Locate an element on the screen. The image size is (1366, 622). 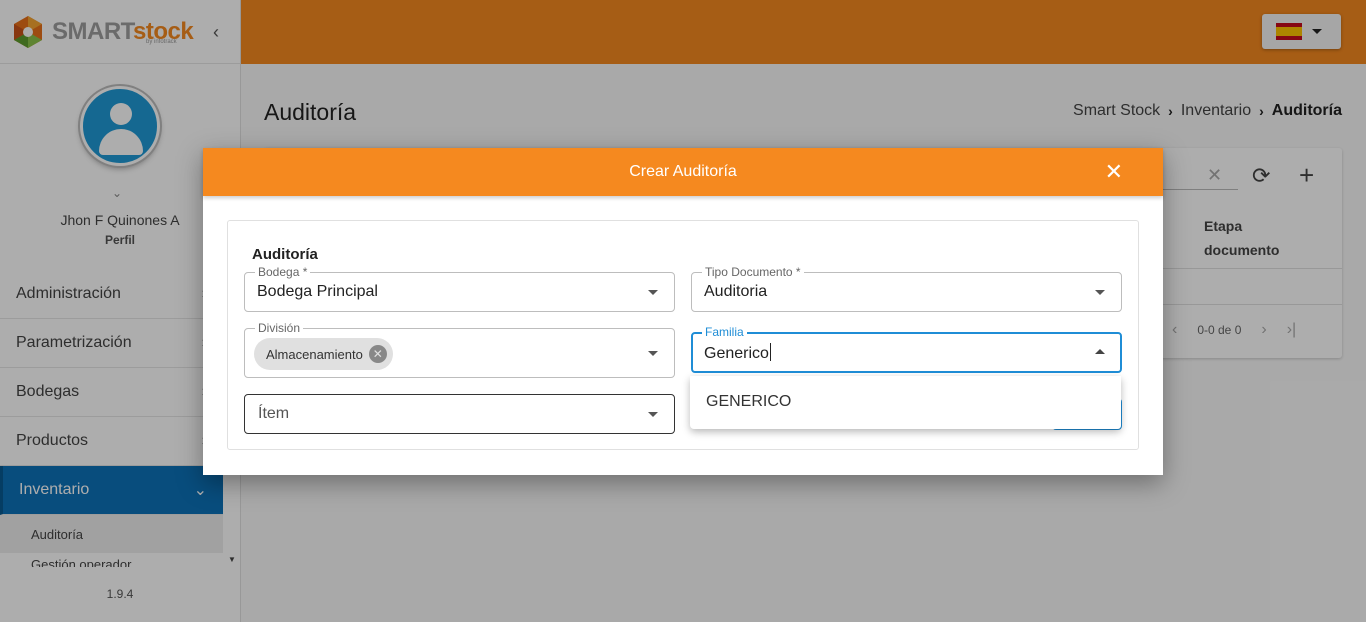
familia-label: Familia is located at coordinates (724, 332).